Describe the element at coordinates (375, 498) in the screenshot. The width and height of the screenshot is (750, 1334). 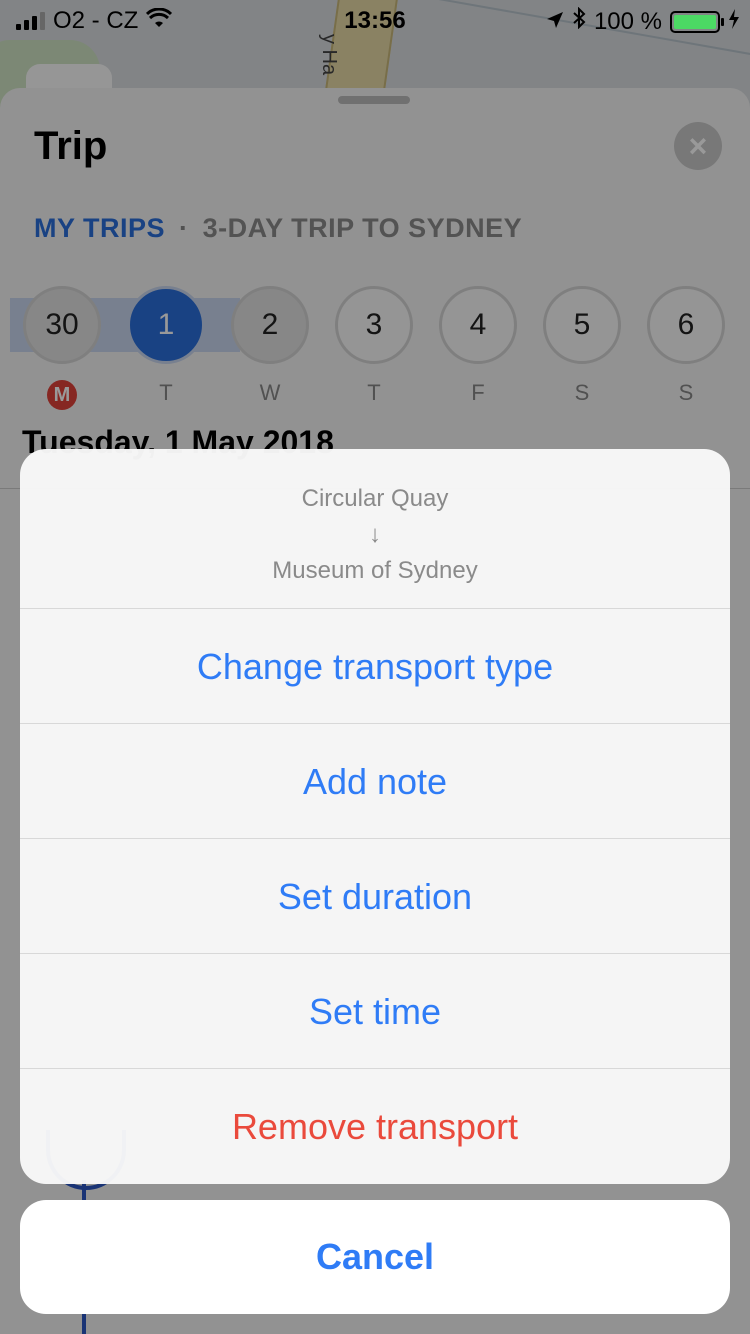
I see `route-from: Circular Quay` at that location.